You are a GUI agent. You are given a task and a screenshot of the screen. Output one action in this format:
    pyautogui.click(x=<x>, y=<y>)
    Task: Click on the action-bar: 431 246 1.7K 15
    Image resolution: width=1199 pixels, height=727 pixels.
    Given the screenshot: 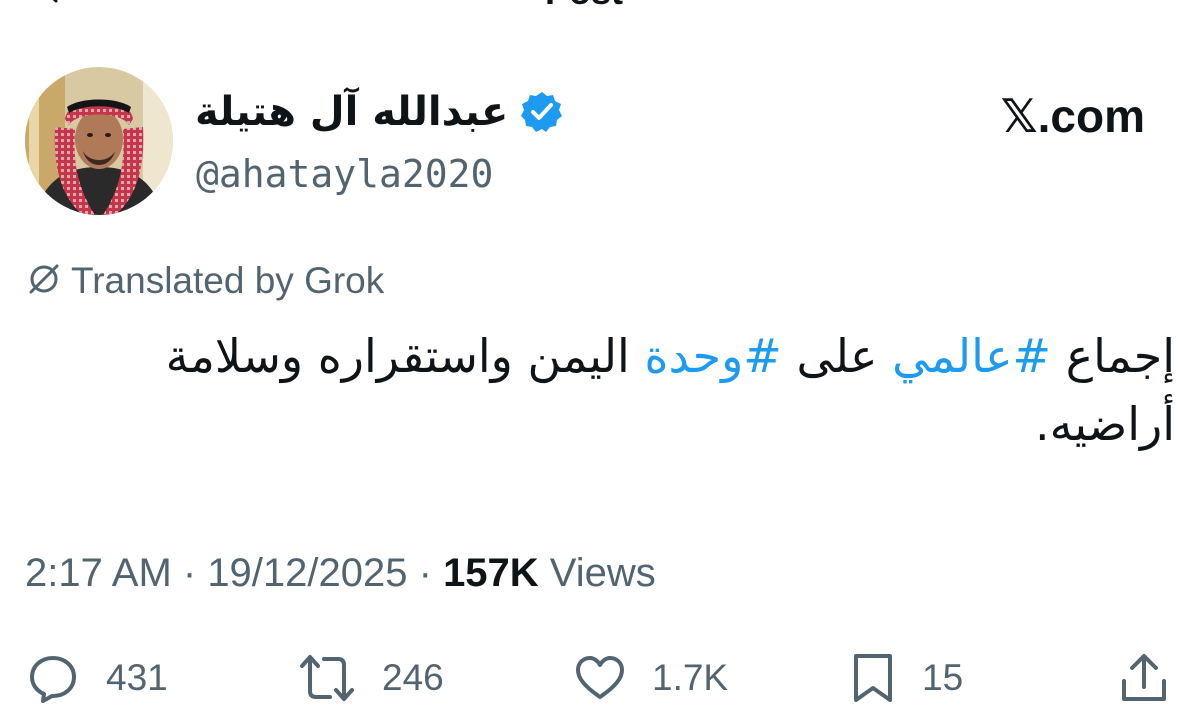 What is the action you would take?
    pyautogui.click(x=599, y=678)
    